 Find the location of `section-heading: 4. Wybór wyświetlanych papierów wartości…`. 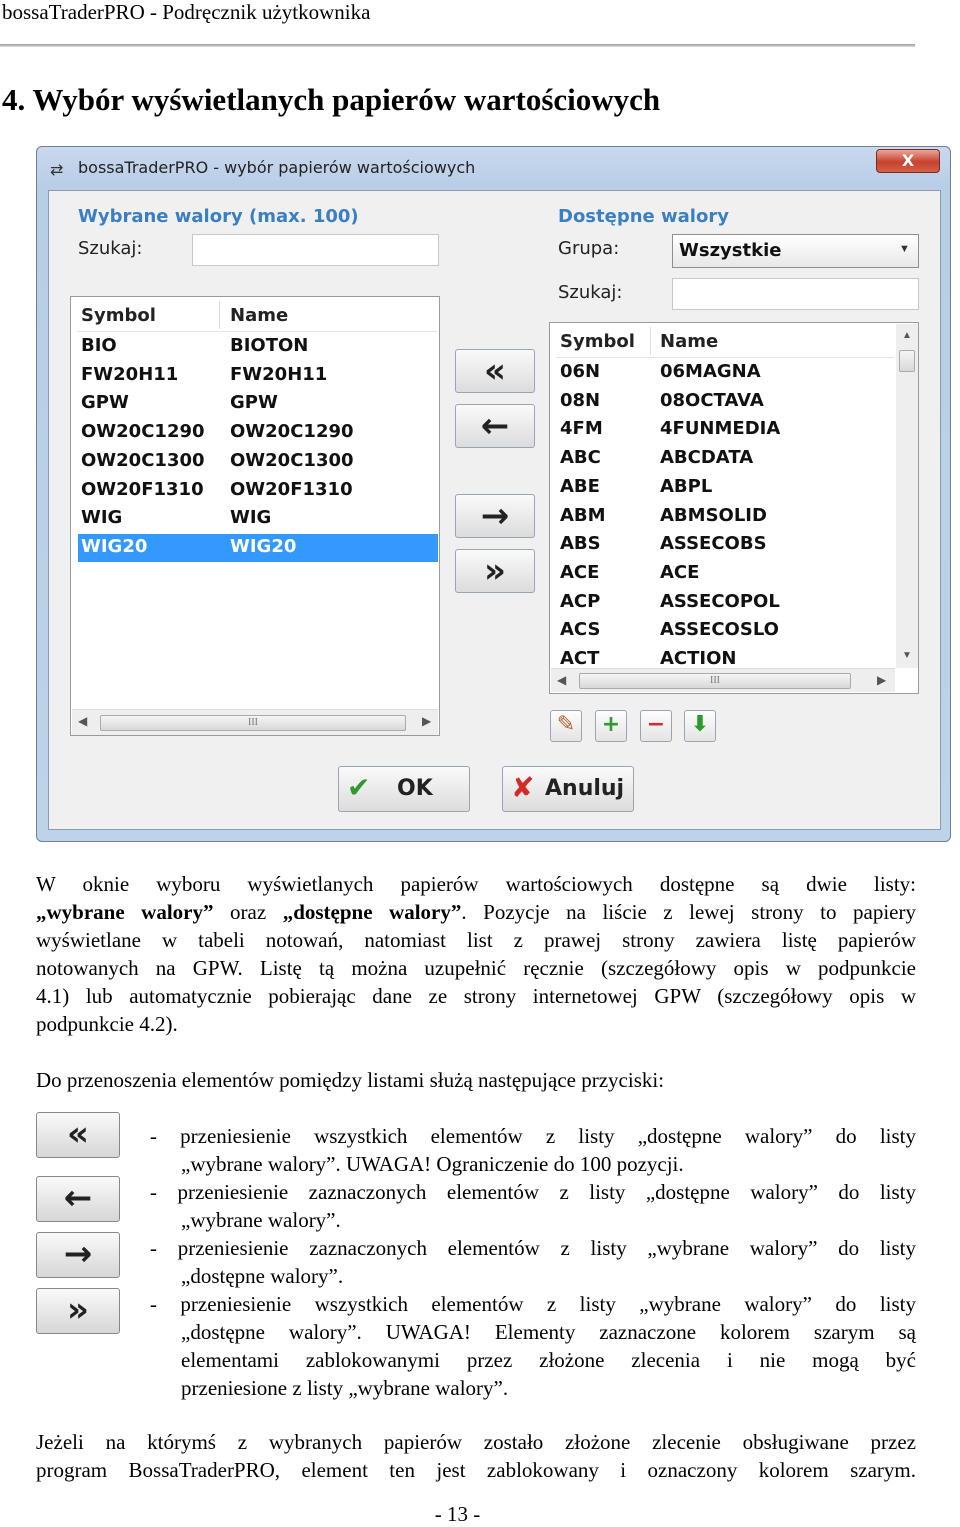

section-heading: 4. Wybór wyświetlanych papierów wartości… is located at coordinates (331, 99).